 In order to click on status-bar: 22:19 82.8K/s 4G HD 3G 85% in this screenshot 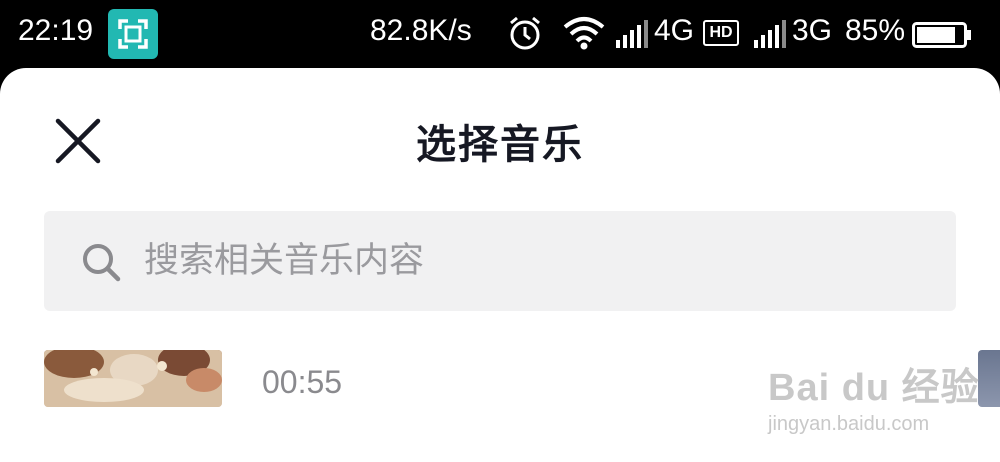, I will do `click(500, 34)`.